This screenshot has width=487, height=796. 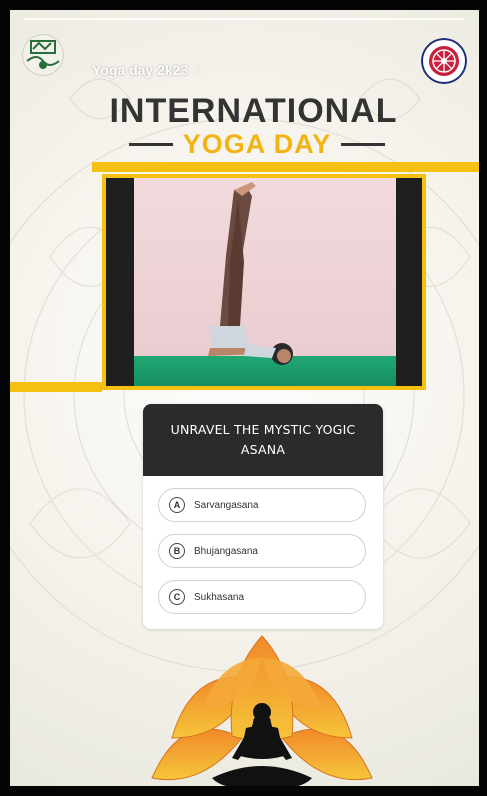 What do you see at coordinates (262, 551) in the screenshot?
I see `quiz-option-b: B Bhujangasana` at bounding box center [262, 551].